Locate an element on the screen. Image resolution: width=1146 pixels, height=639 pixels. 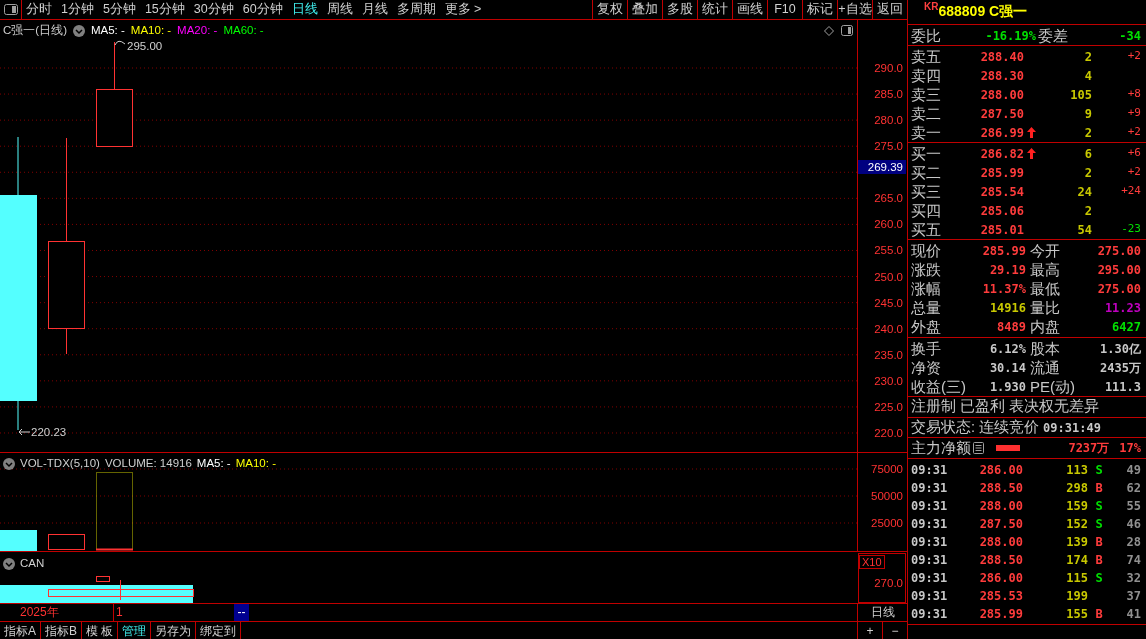
axis-label: 270.0 is located at coordinates (888, 583).